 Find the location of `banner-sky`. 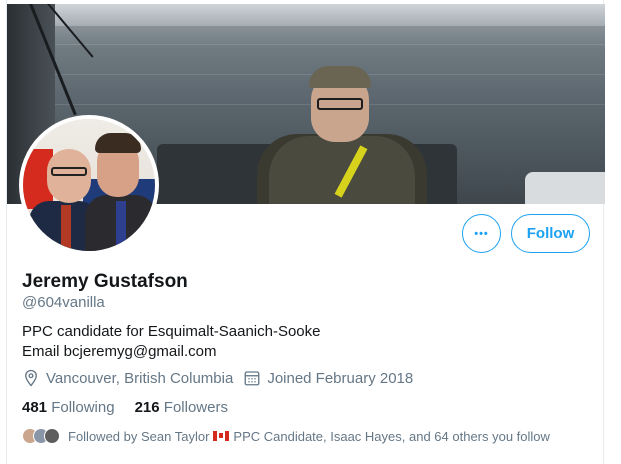

banner-sky is located at coordinates (306, 15).